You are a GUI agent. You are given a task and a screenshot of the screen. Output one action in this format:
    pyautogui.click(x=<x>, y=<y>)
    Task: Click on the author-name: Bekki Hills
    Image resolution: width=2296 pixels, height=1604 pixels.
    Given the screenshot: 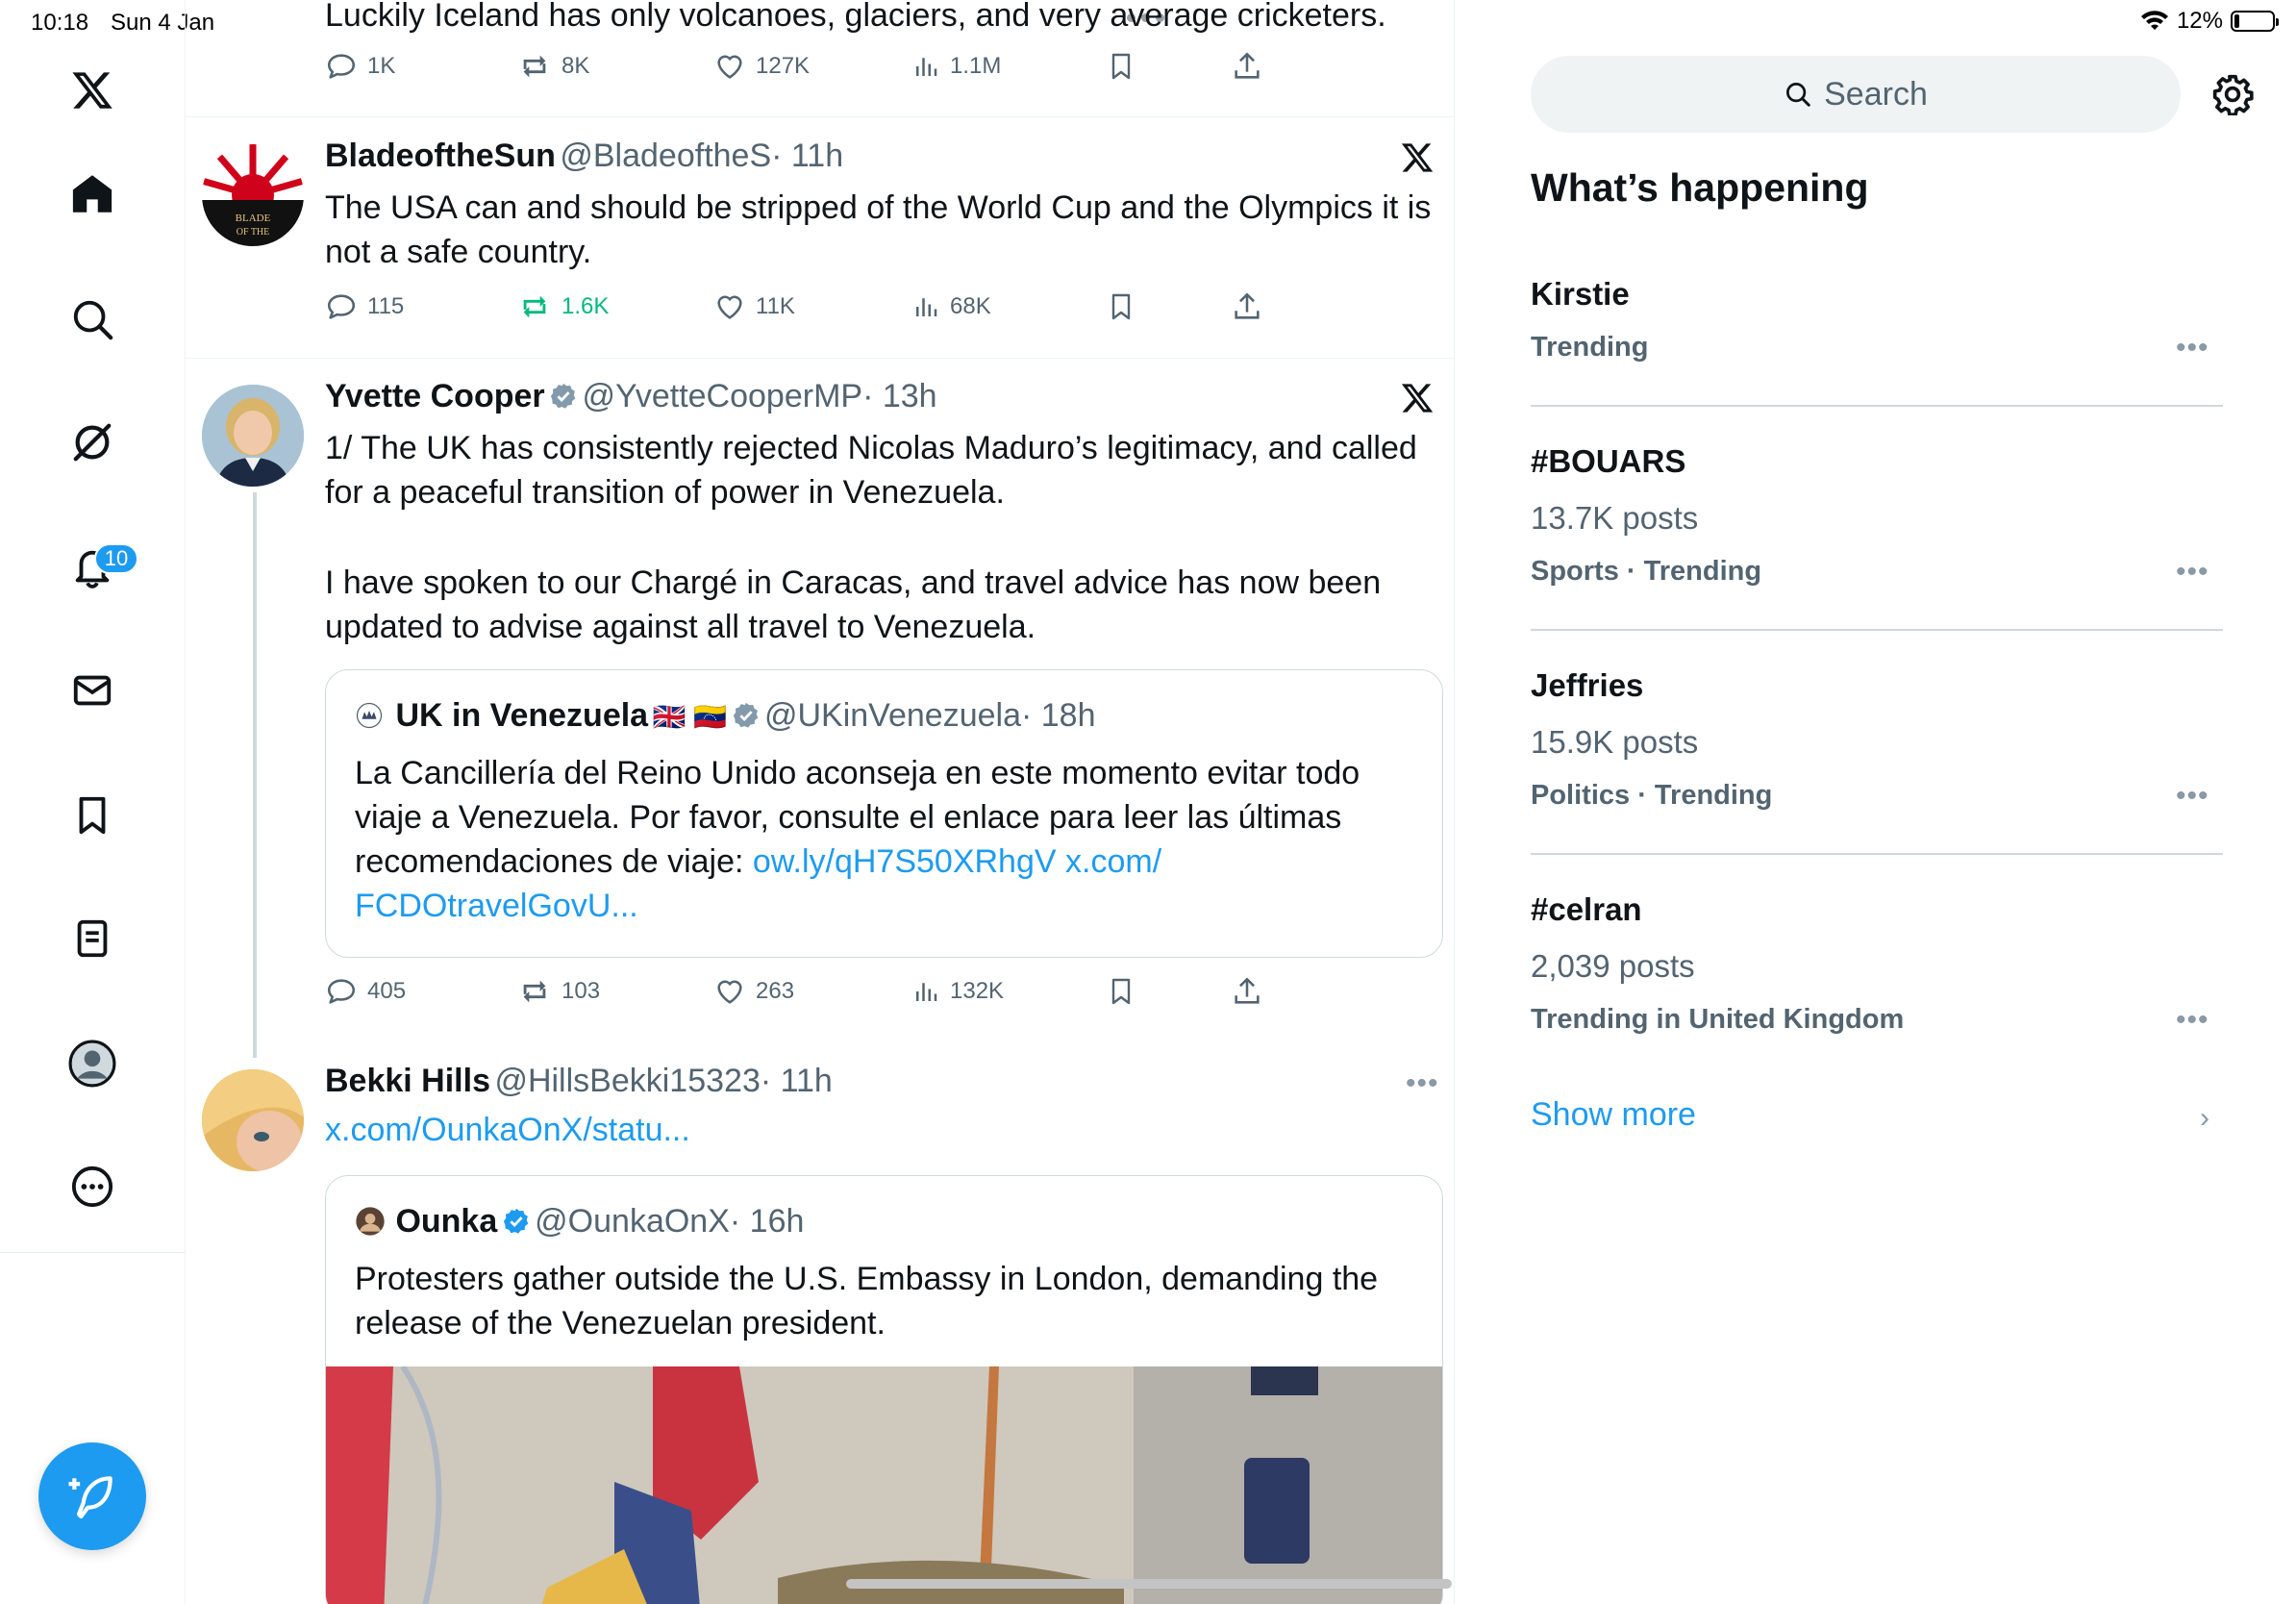 What is the action you would take?
    pyautogui.click(x=407, y=1081)
    